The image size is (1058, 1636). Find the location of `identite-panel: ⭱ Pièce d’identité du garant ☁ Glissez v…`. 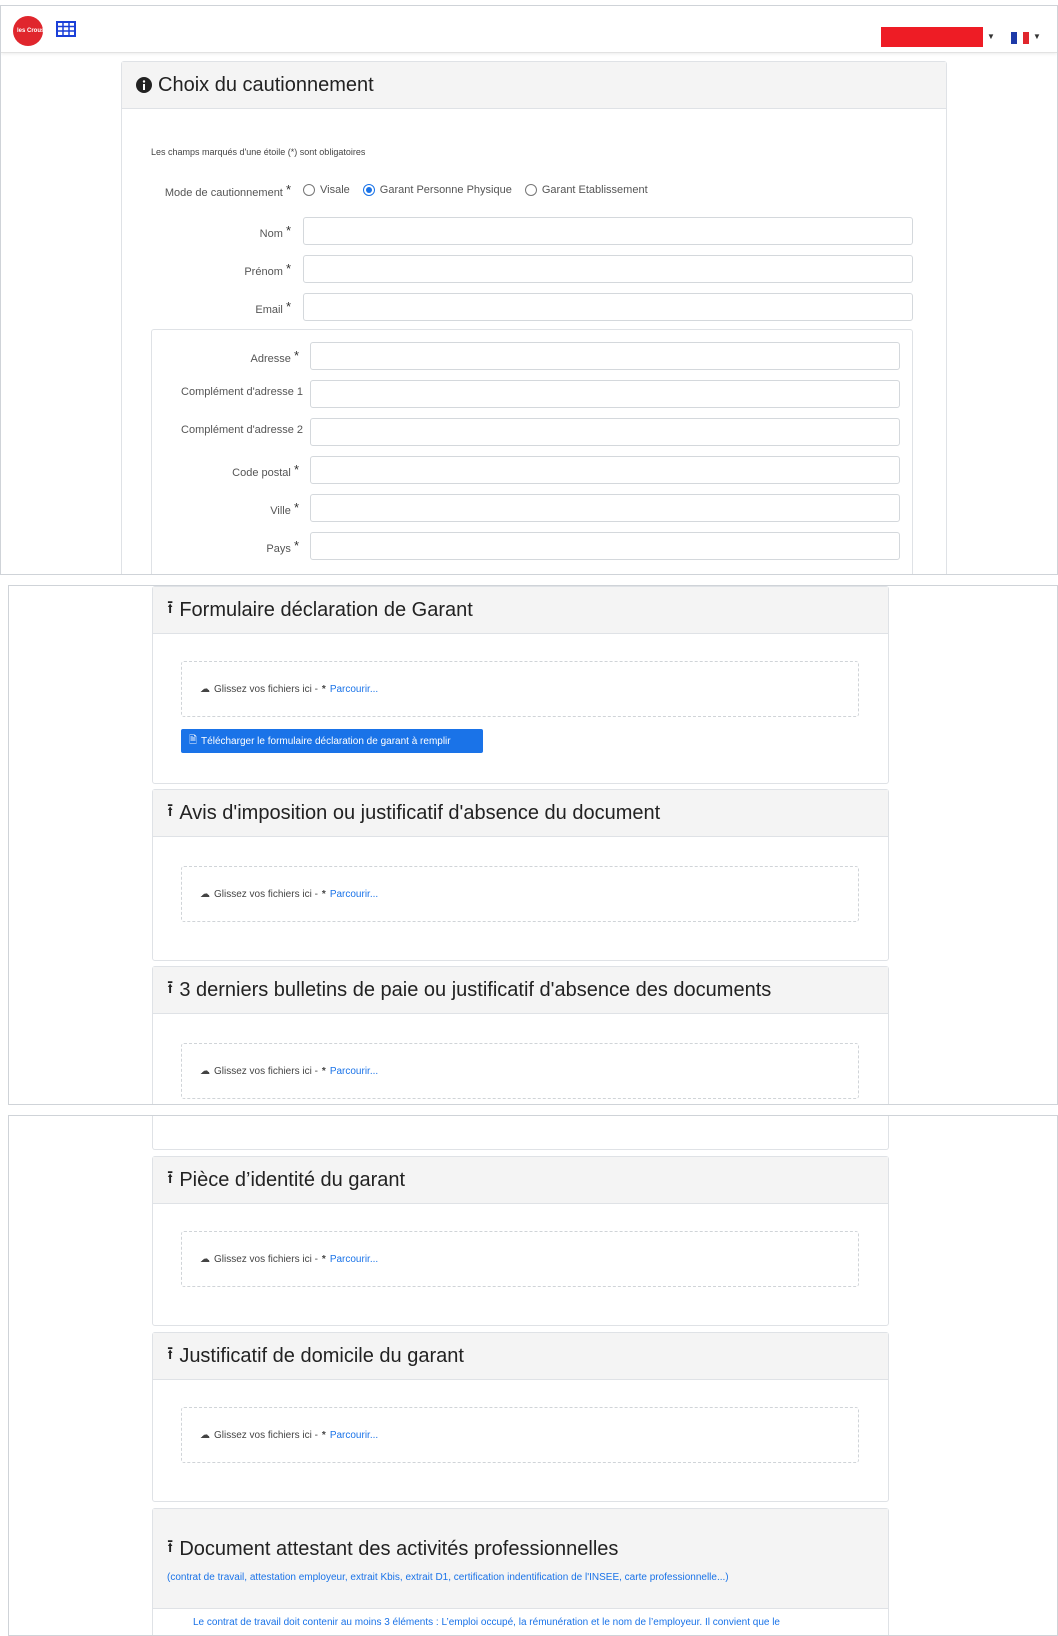

identite-panel: ⭱ Pièce d’identité du garant ☁ Glissez v… is located at coordinates (520, 1241).